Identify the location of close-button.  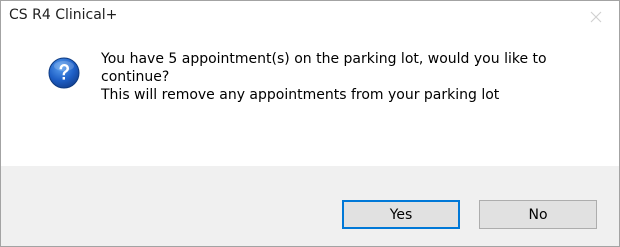
(596, 17).